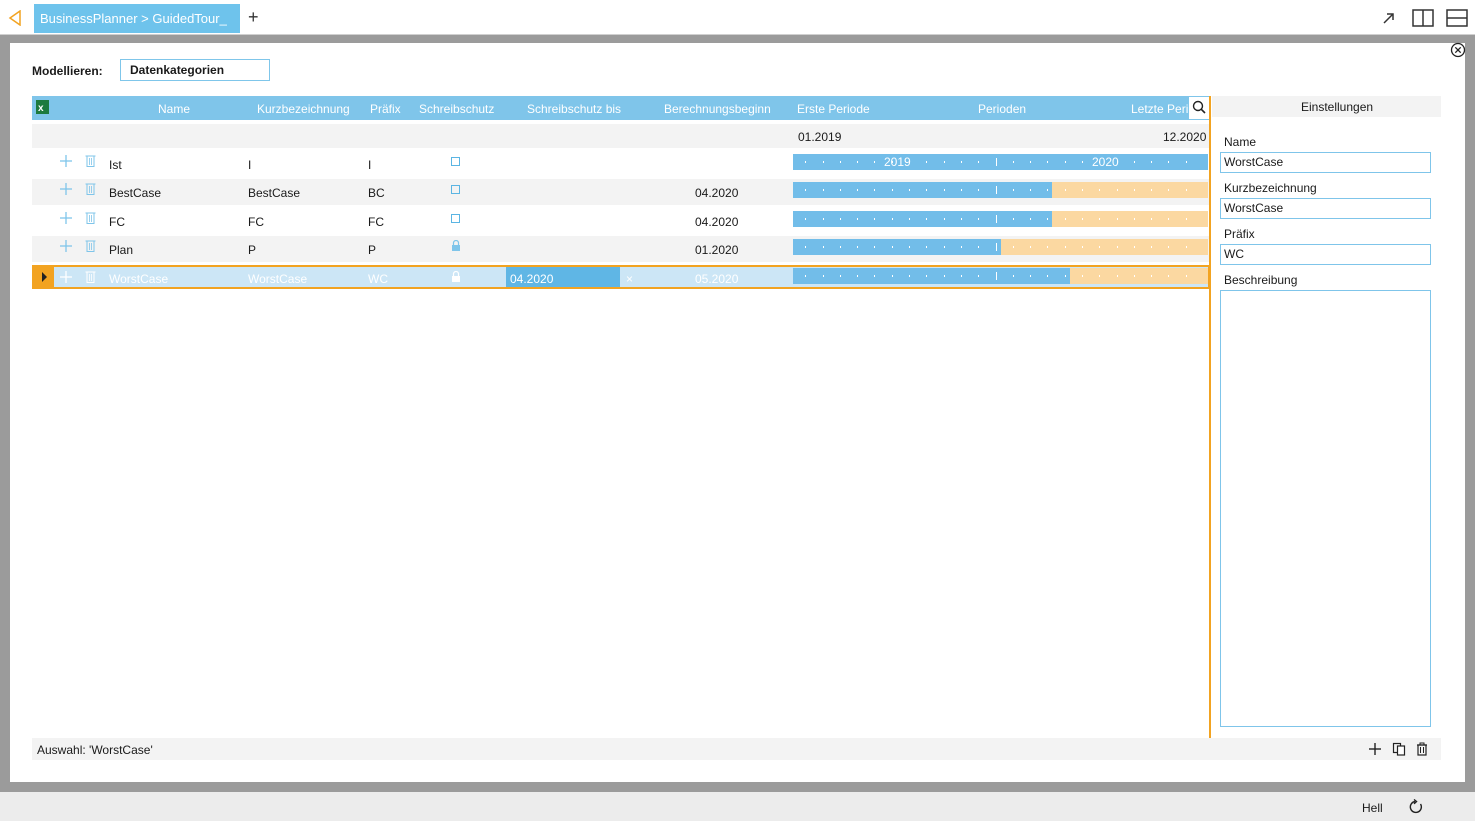 The image size is (1475, 821). Describe the element at coordinates (117, 222) in the screenshot. I see `name-cell: FC` at that location.